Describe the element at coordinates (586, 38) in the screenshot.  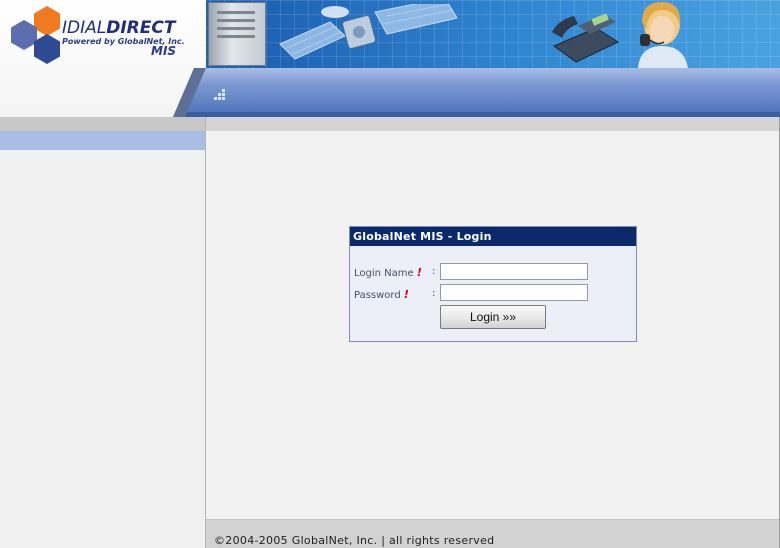
I see `telephone-icon` at that location.